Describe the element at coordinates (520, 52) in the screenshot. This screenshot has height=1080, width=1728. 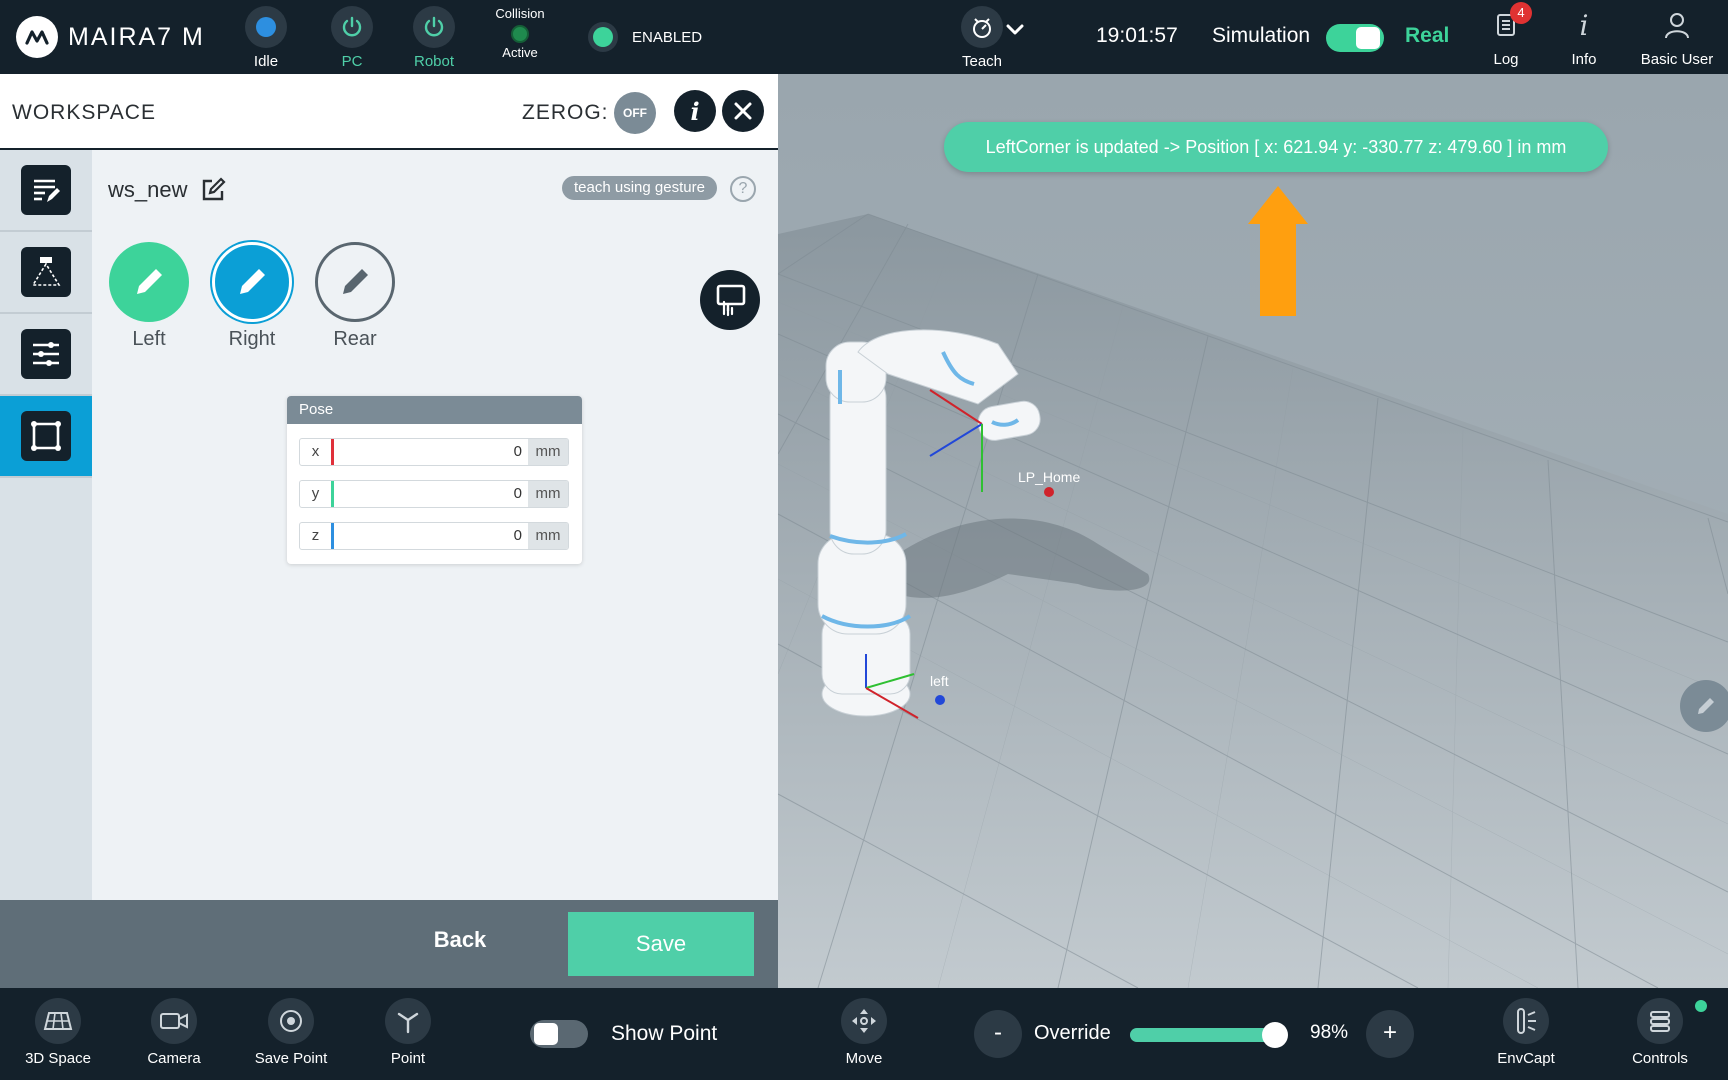
I see `collision-state: Active` at that location.